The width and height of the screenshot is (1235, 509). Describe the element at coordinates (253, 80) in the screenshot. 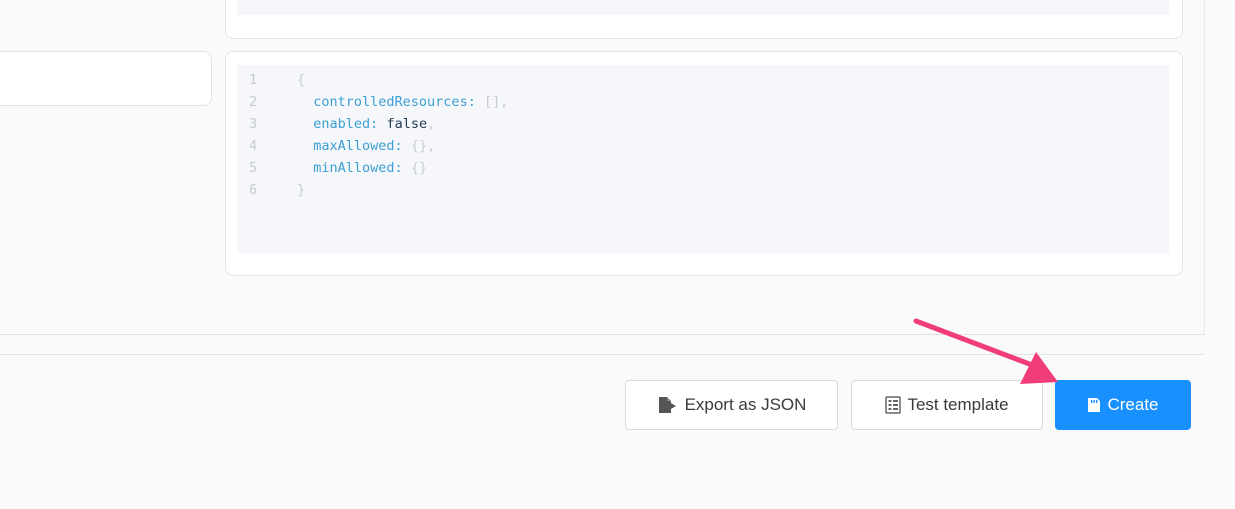

I see `line-number: 1` at that location.